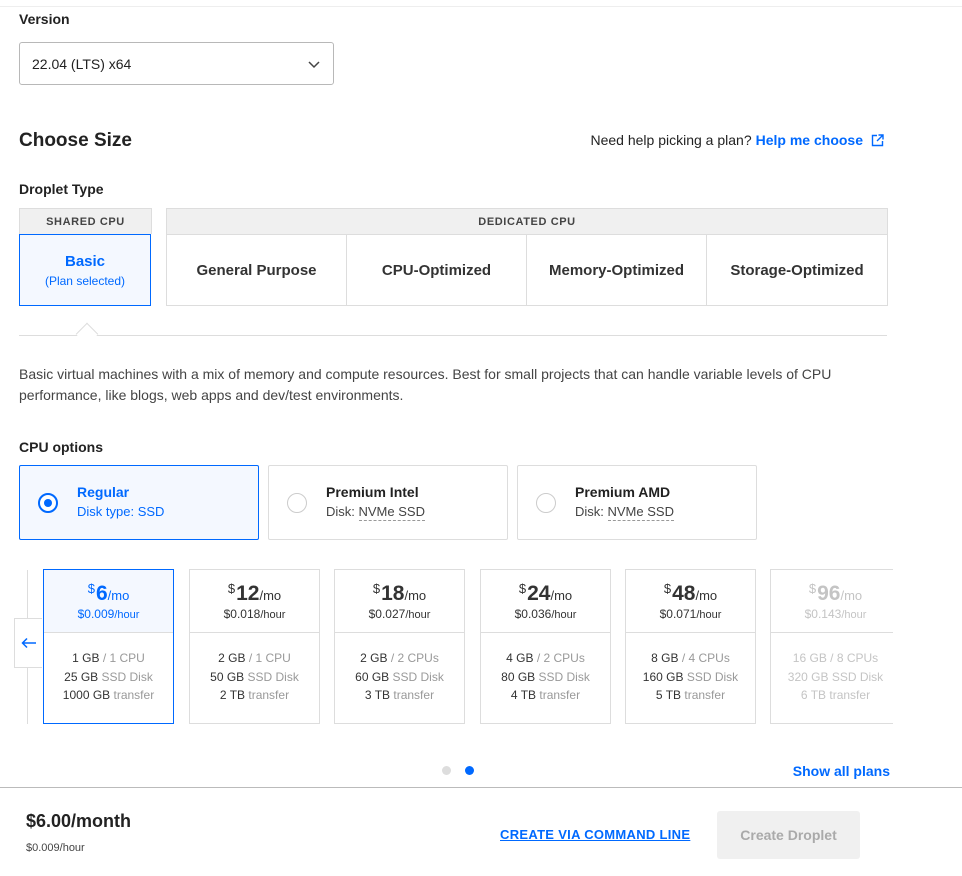  What do you see at coordinates (877, 140) in the screenshot?
I see `external-link-icon` at bounding box center [877, 140].